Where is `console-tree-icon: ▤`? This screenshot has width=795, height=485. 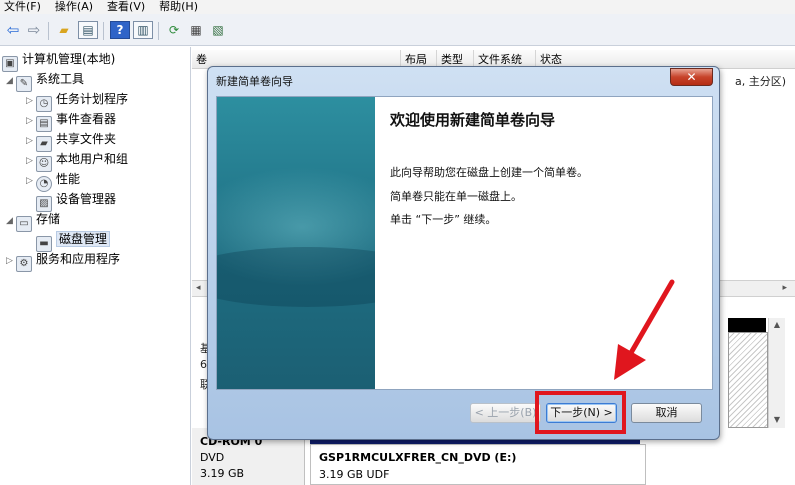
console-tree-icon: ▤ is located at coordinates (88, 30).